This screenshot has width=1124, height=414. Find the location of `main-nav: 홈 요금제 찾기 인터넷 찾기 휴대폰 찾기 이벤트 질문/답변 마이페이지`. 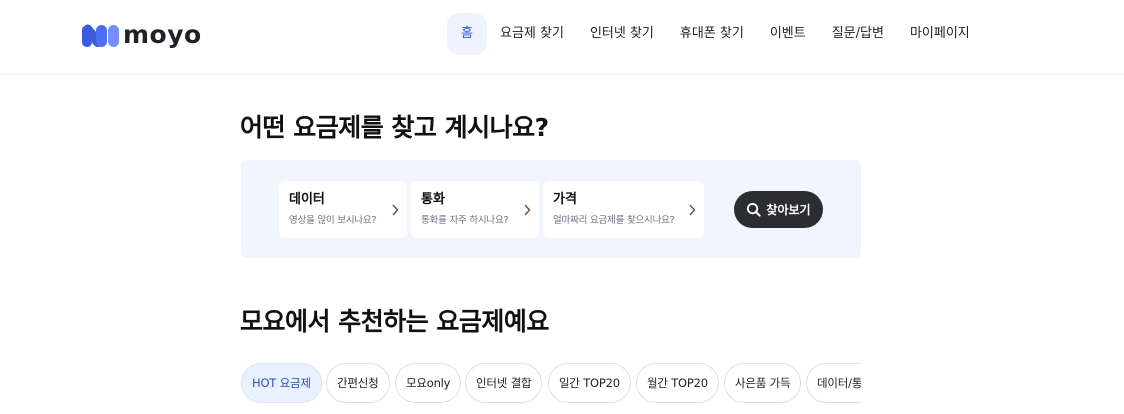

main-nav: 홈 요금제 찾기 인터넷 찾기 휴대폰 찾기 이벤트 질문/답변 마이페이지 is located at coordinates (715, 34).